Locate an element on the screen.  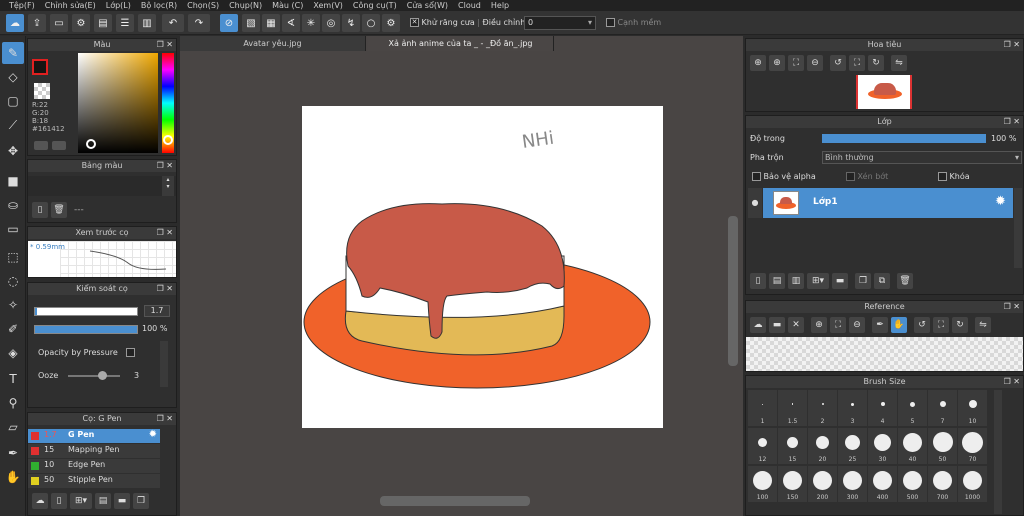
folder-icon: ▬ is located at coordinates (122, 501).